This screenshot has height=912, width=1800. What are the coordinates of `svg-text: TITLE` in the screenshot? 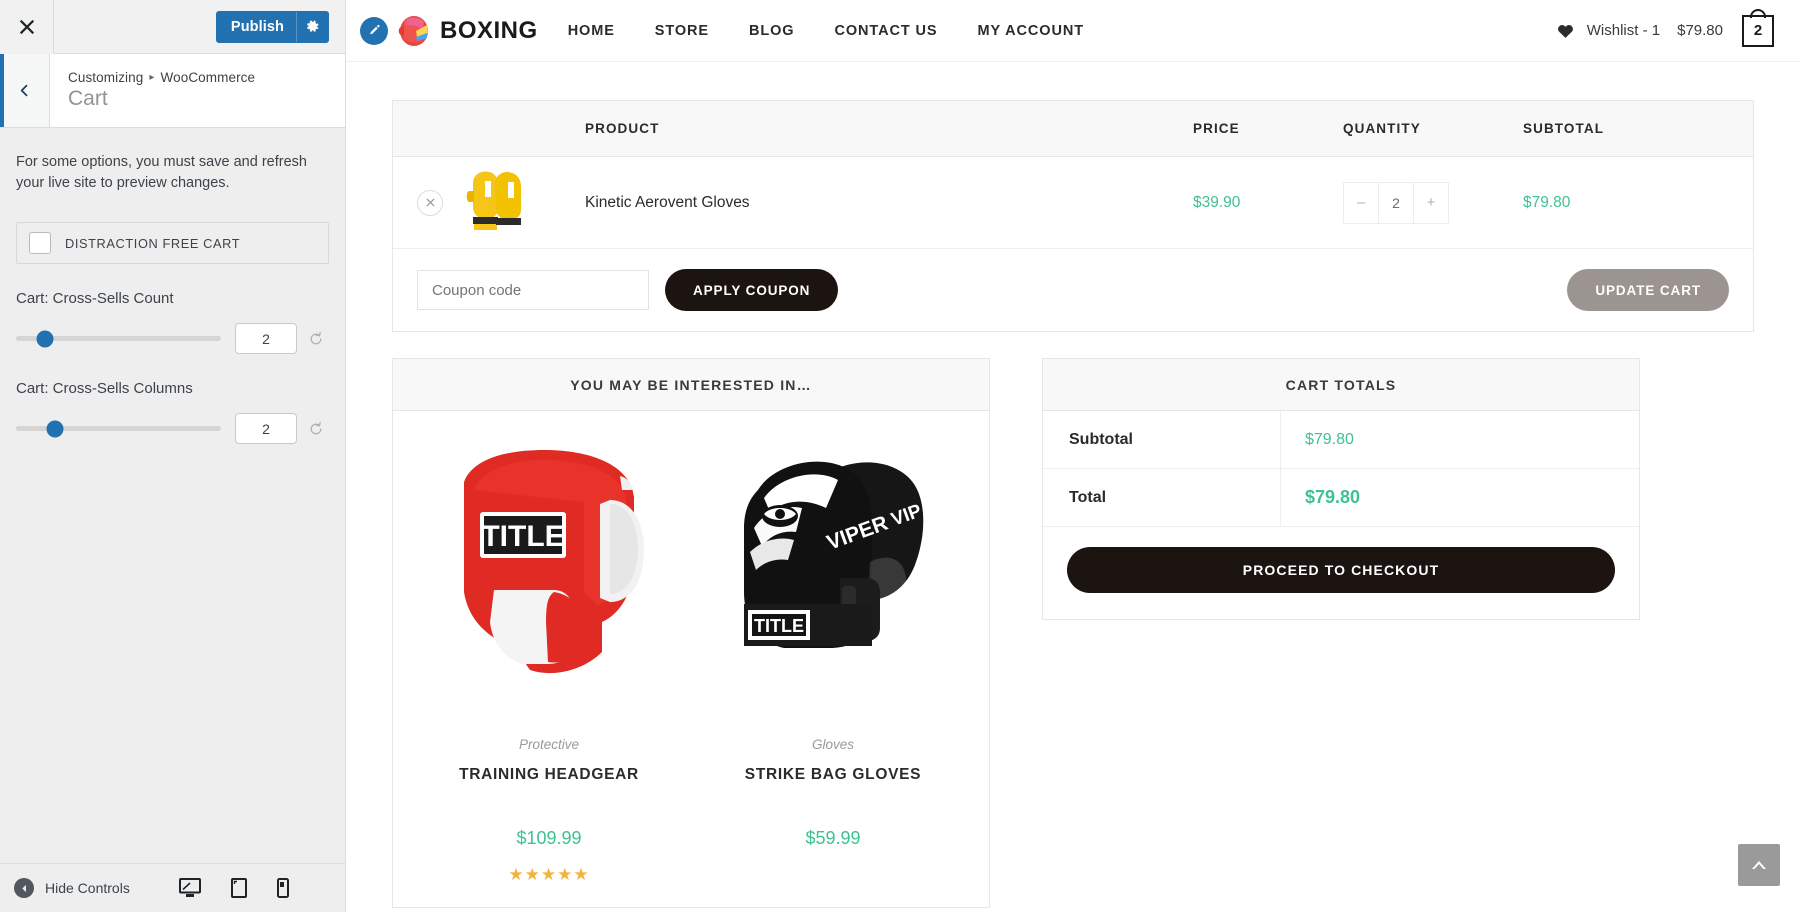 It's located at (522, 536).